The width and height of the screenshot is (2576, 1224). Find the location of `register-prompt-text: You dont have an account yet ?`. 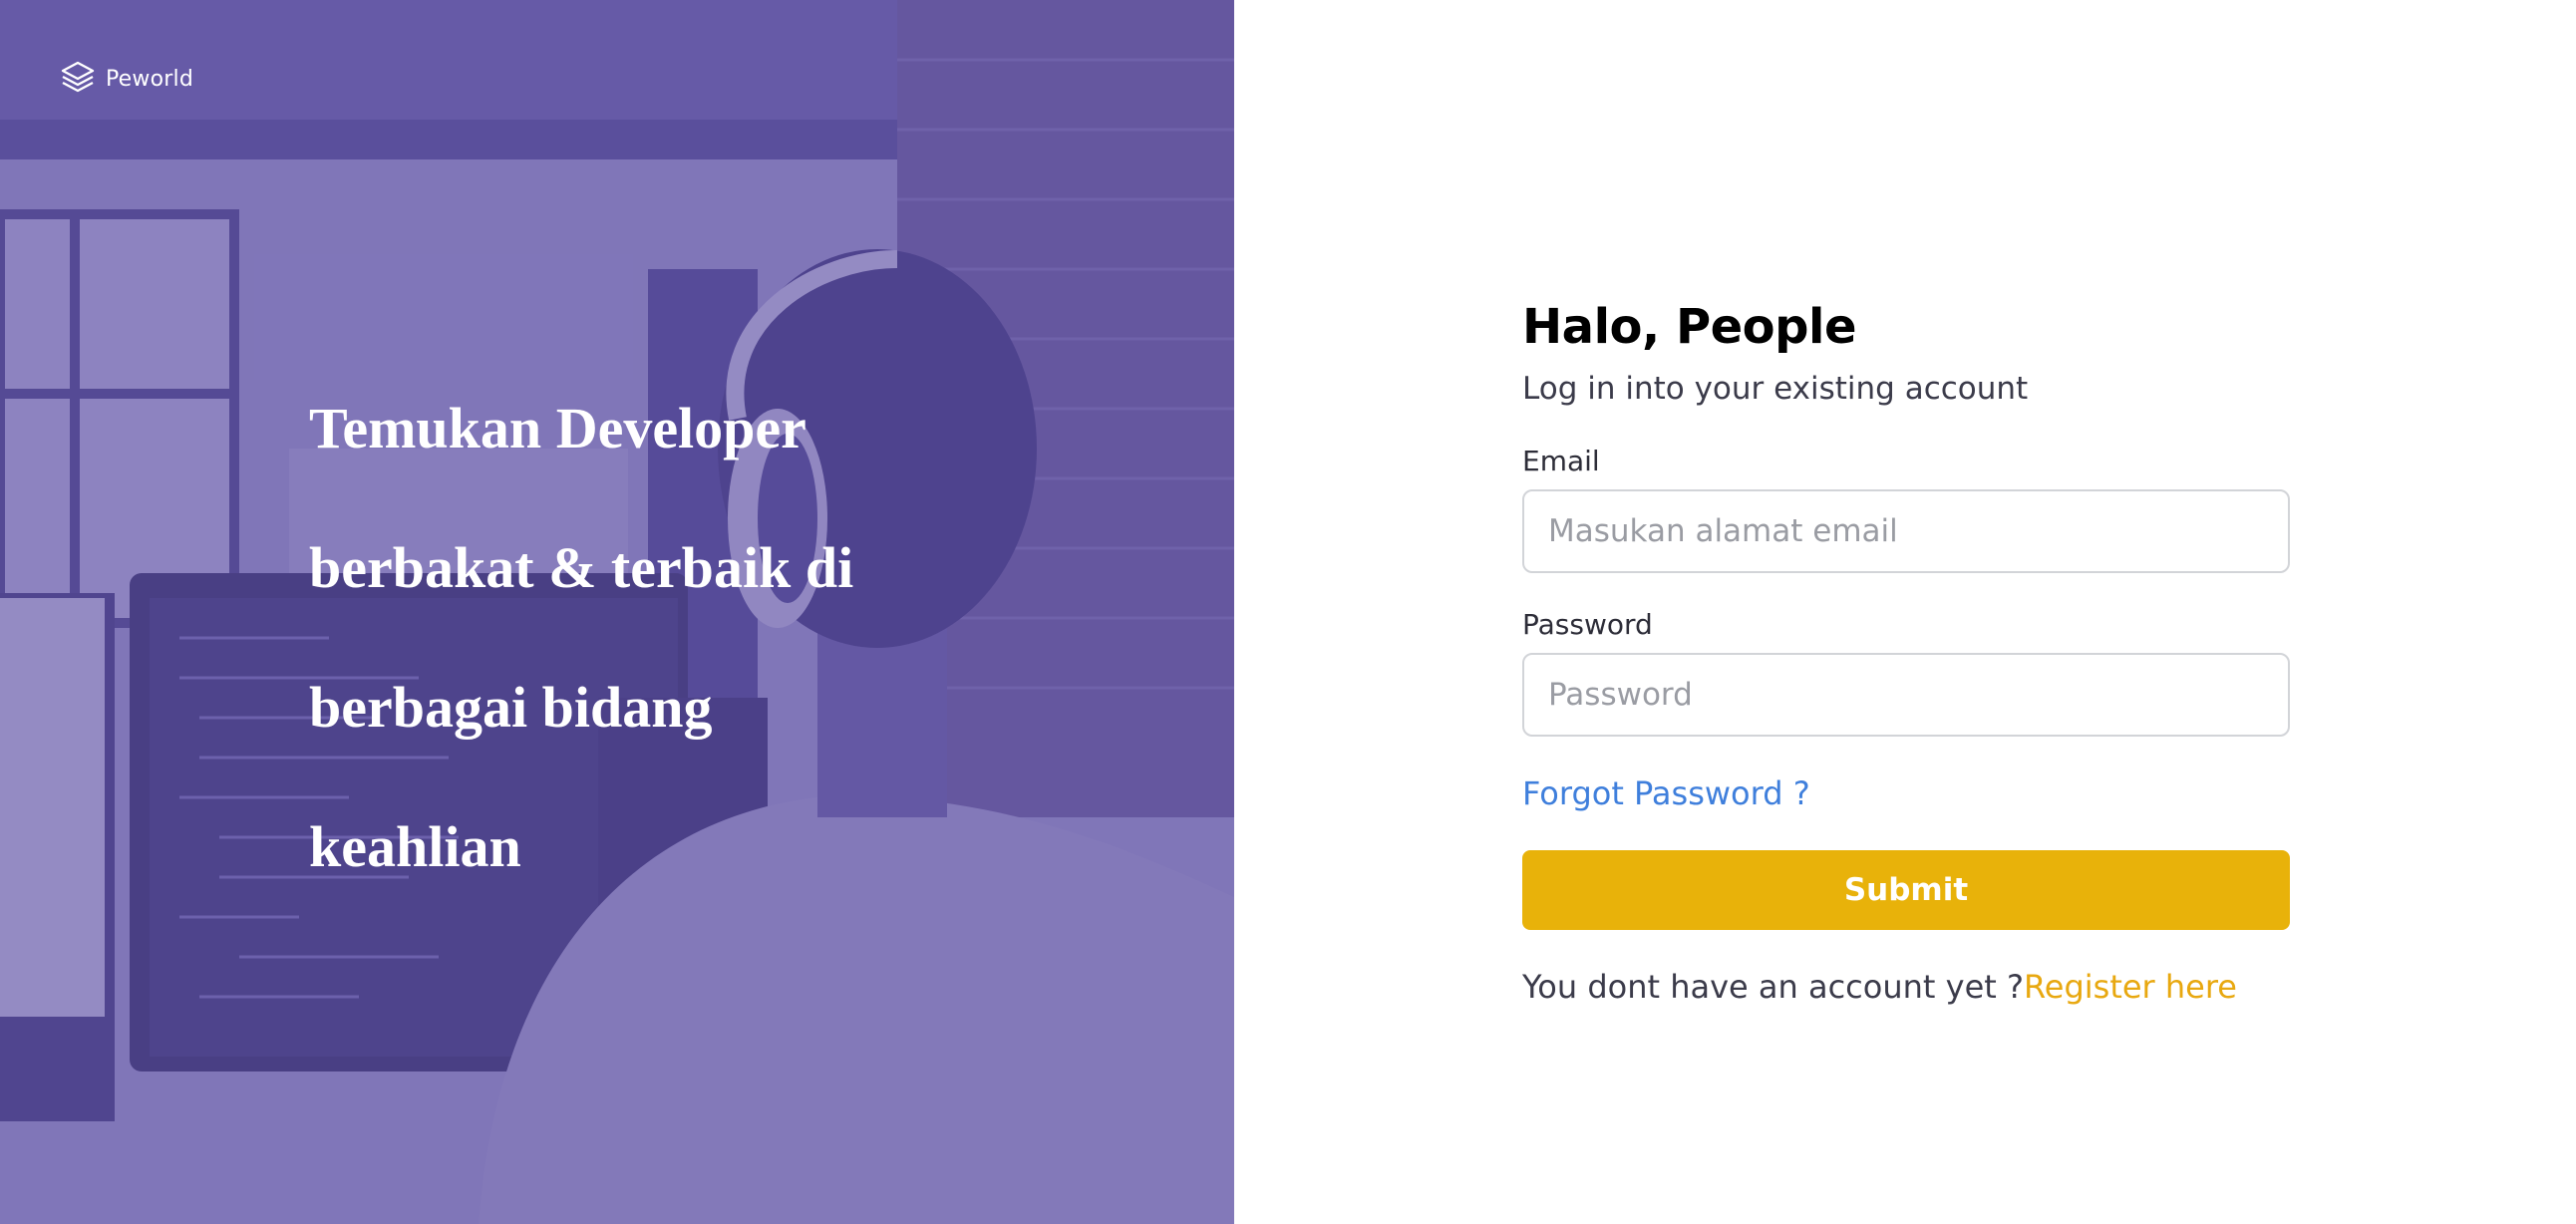

register-prompt-text: You dont have an account yet ? is located at coordinates (1773, 987).